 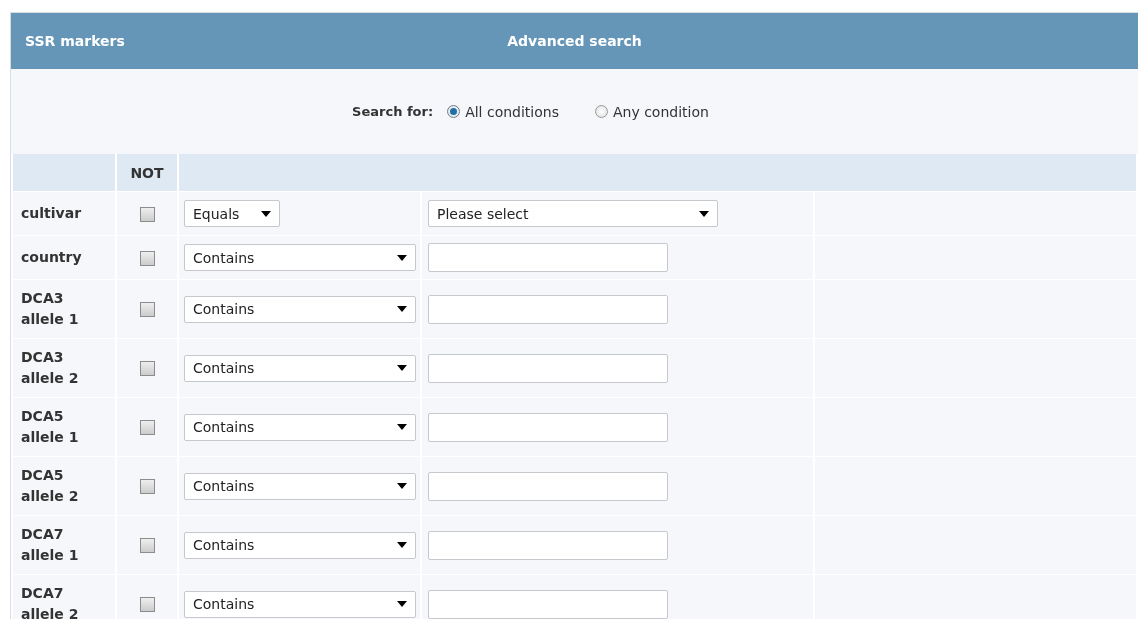 I want to click on field-label: DCA7 allele 2, so click(x=64, y=596).